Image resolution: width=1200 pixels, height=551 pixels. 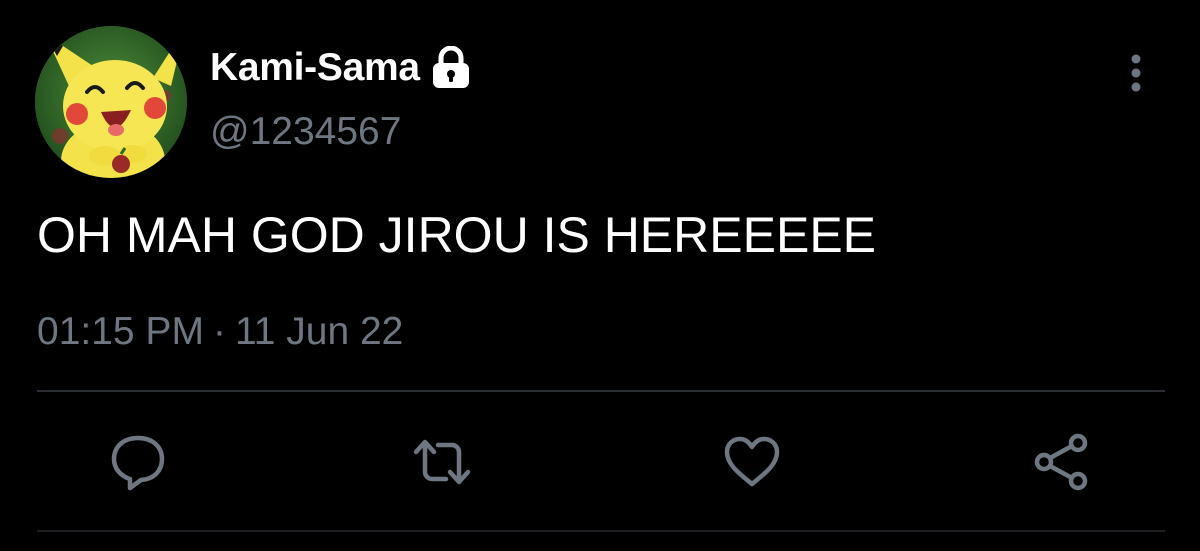 I want to click on tweet-timestamp: 01:15 PM · 11 Jun 22, so click(x=220, y=332).